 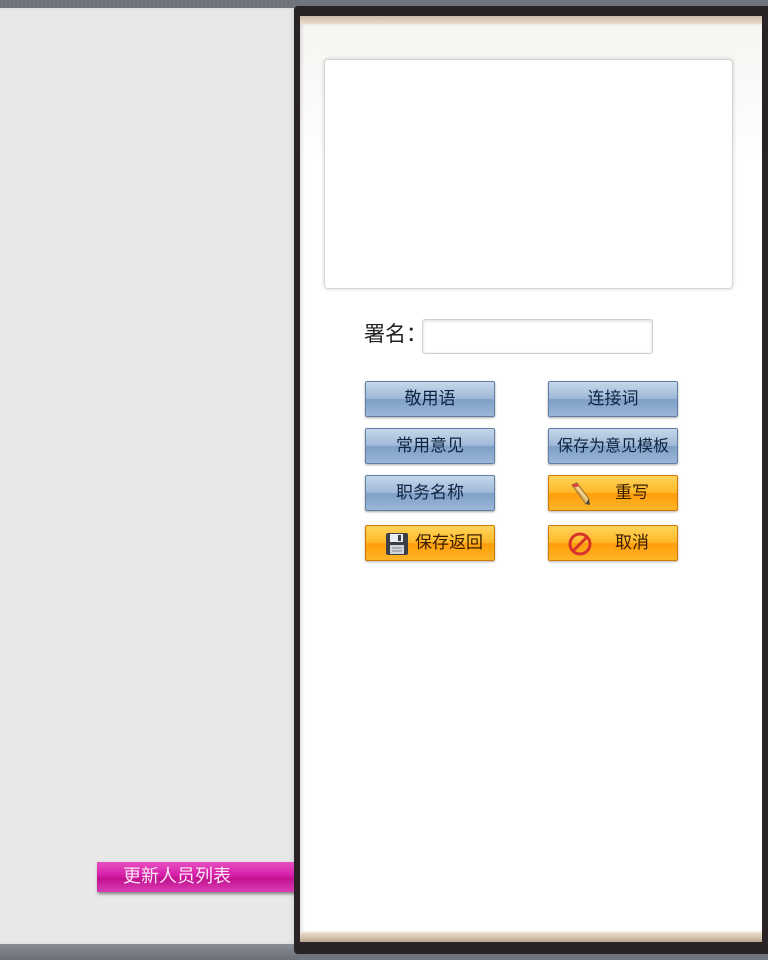 I want to click on signature-input, so click(x=537, y=336).